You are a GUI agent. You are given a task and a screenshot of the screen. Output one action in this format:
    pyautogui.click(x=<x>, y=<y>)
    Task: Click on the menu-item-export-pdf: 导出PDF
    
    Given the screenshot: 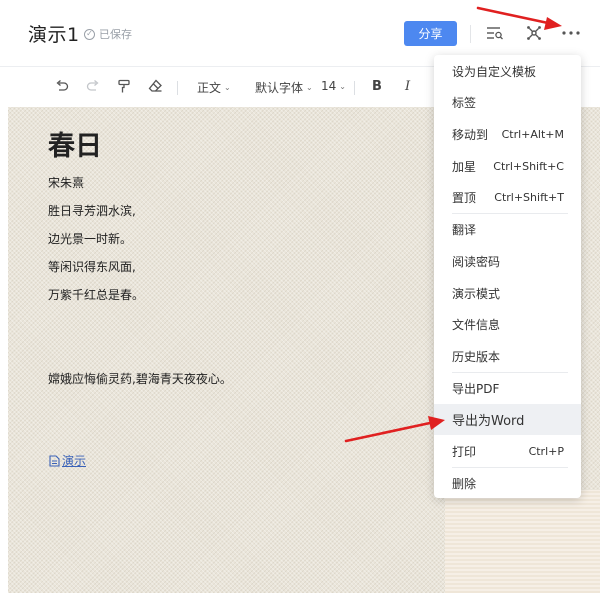 What is the action you would take?
    pyautogui.click(x=507, y=388)
    